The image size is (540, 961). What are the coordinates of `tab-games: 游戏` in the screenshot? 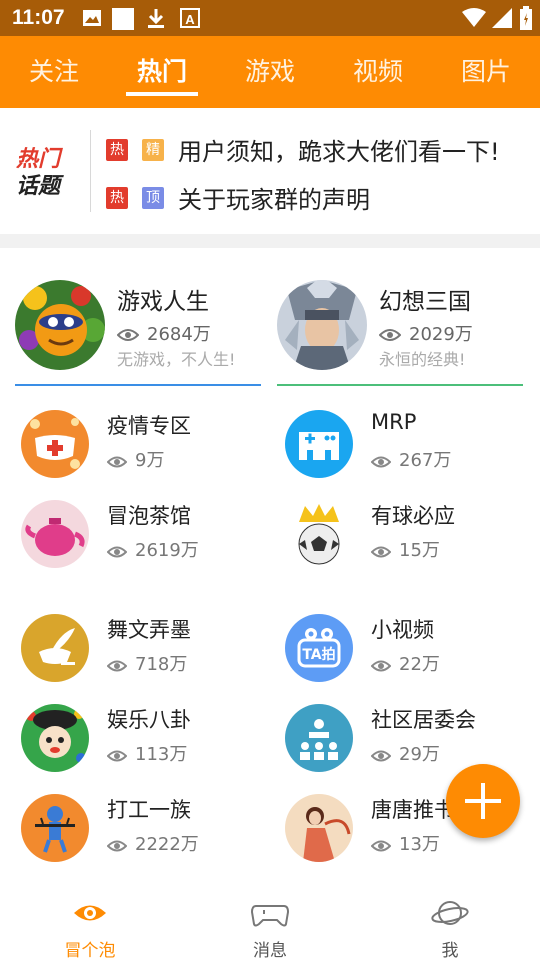 It's located at (270, 72).